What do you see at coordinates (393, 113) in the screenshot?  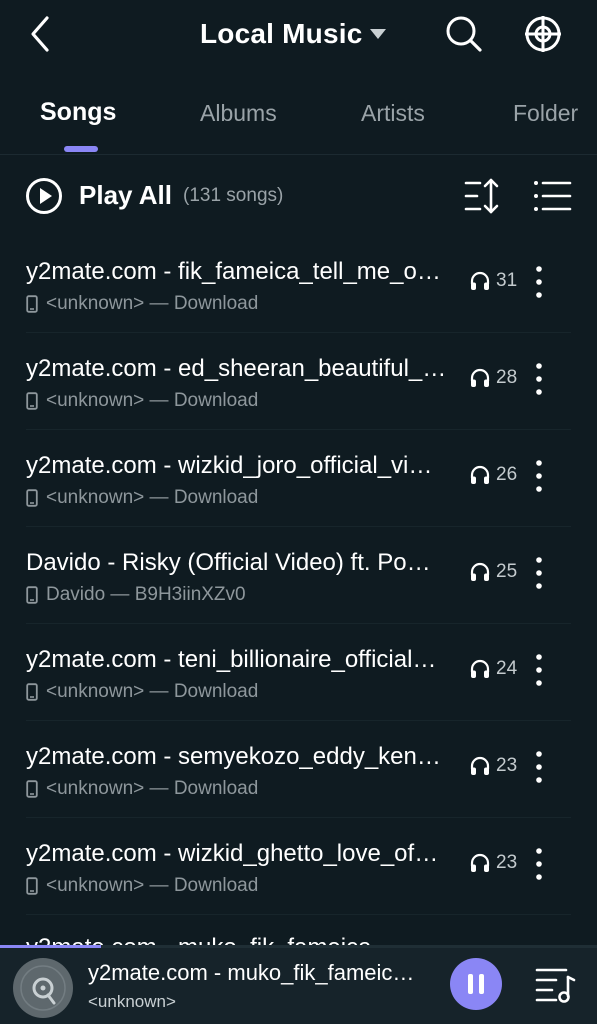 I see `tab-artists: Artists` at bounding box center [393, 113].